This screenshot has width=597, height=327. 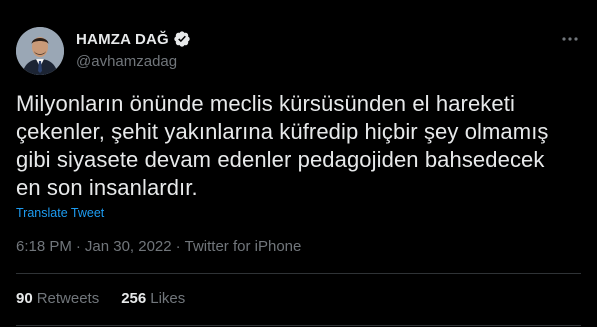 I want to click on likes-label: Likes, so click(x=168, y=298).